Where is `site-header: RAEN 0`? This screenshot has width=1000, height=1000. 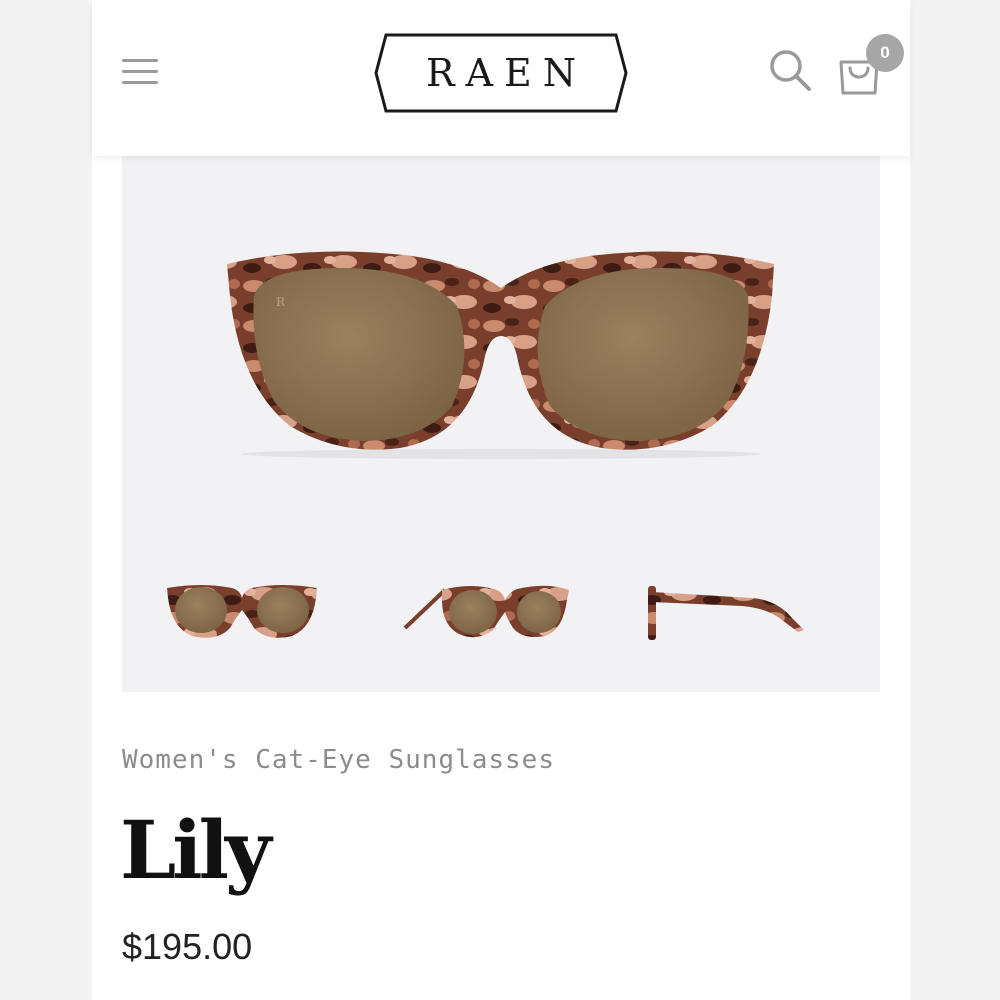 site-header: RAEN 0 is located at coordinates (501, 78).